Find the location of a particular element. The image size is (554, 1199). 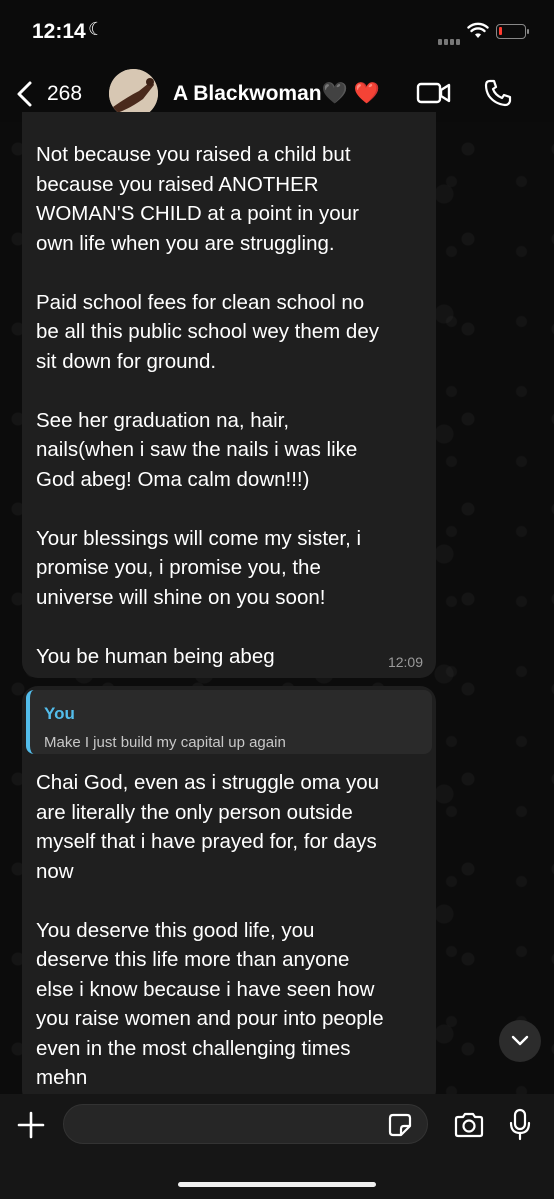

contact-name: A Blackwoman🖤 ❤️ is located at coordinates (276, 94).